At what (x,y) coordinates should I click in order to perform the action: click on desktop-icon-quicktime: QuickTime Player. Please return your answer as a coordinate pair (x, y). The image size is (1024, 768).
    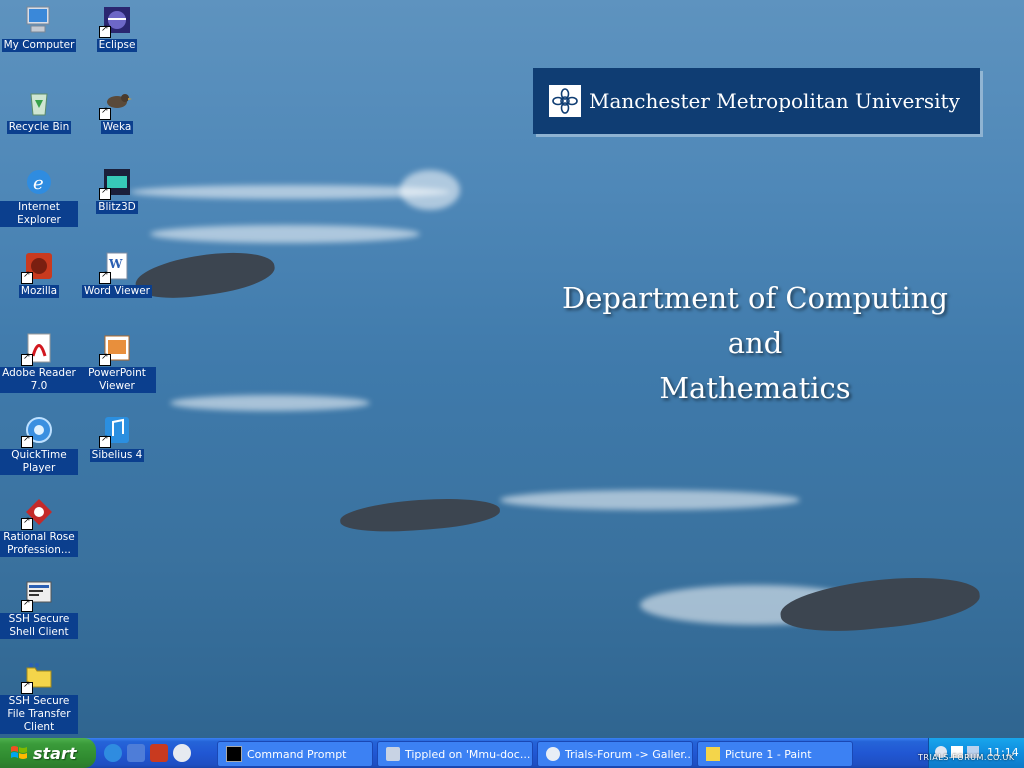
    Looking at the image, I should click on (39, 444).